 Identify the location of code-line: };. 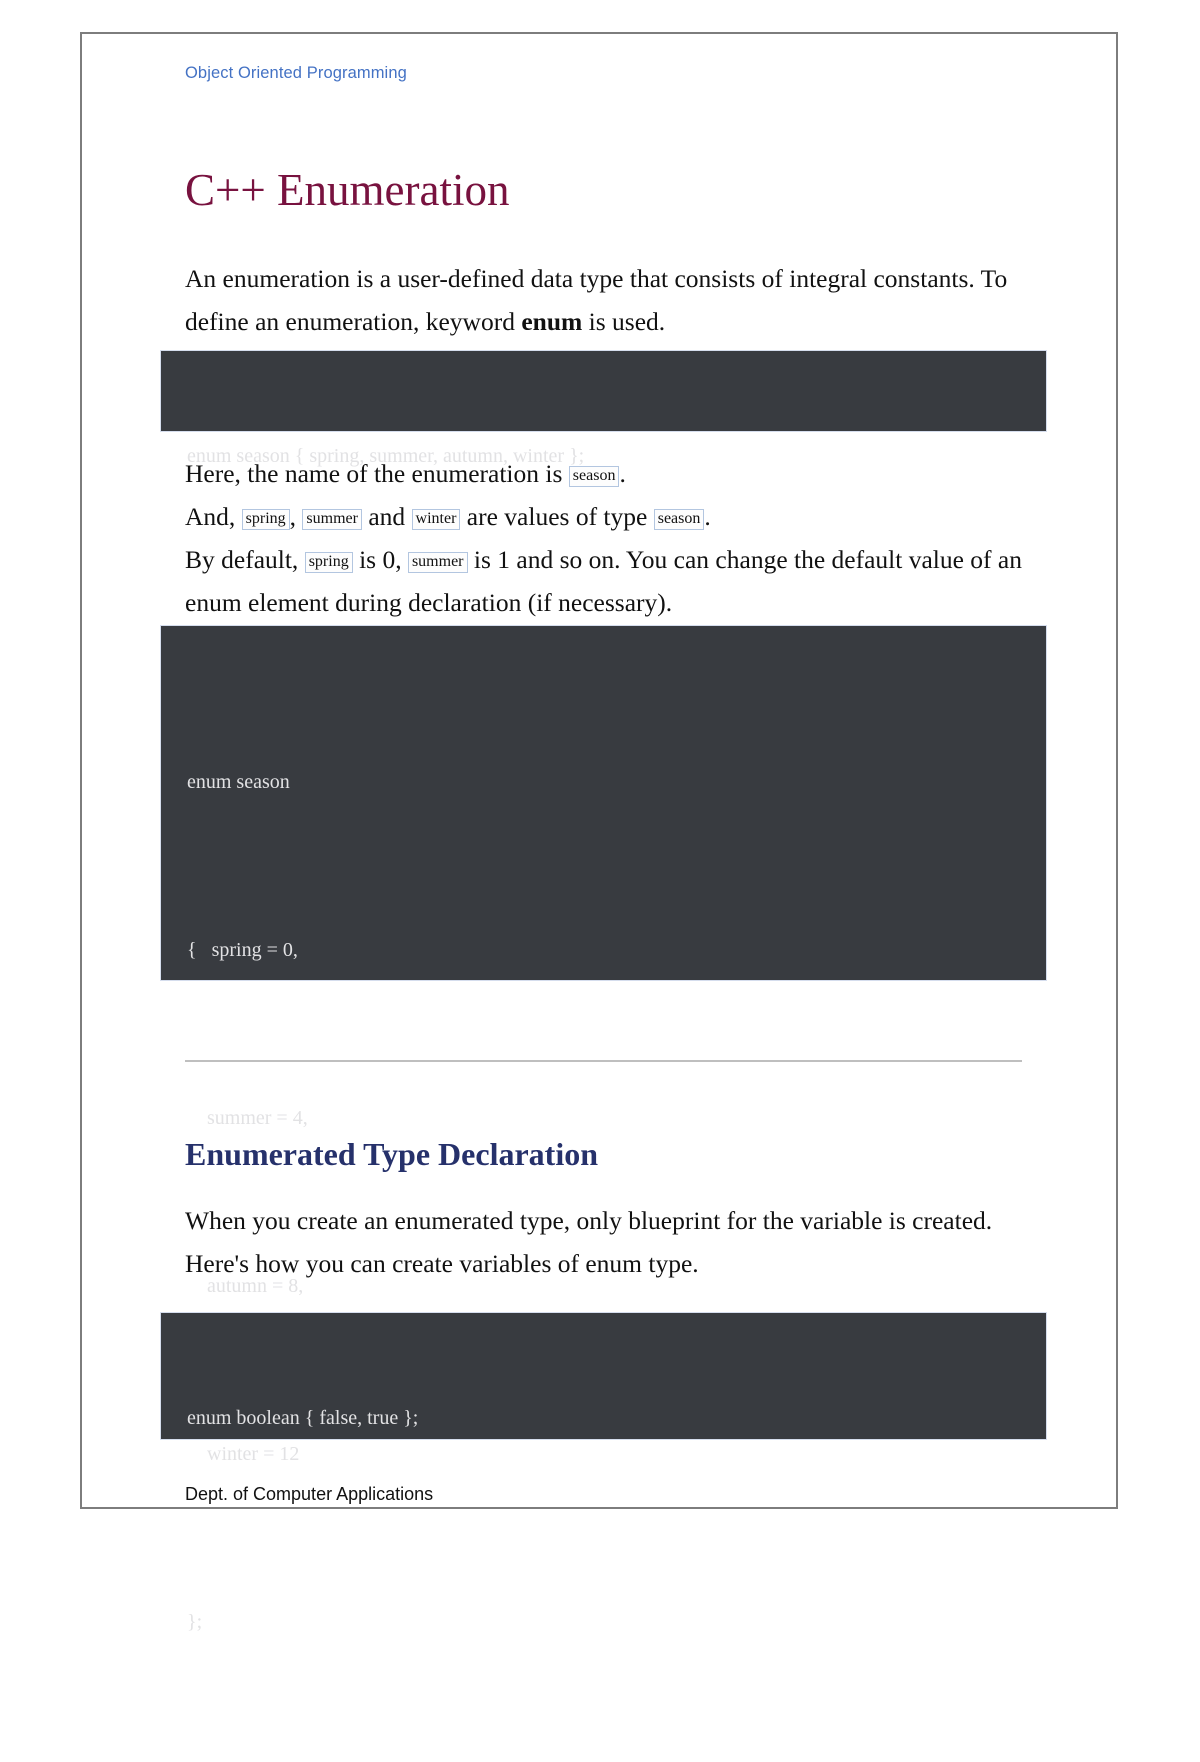
(195, 1622).